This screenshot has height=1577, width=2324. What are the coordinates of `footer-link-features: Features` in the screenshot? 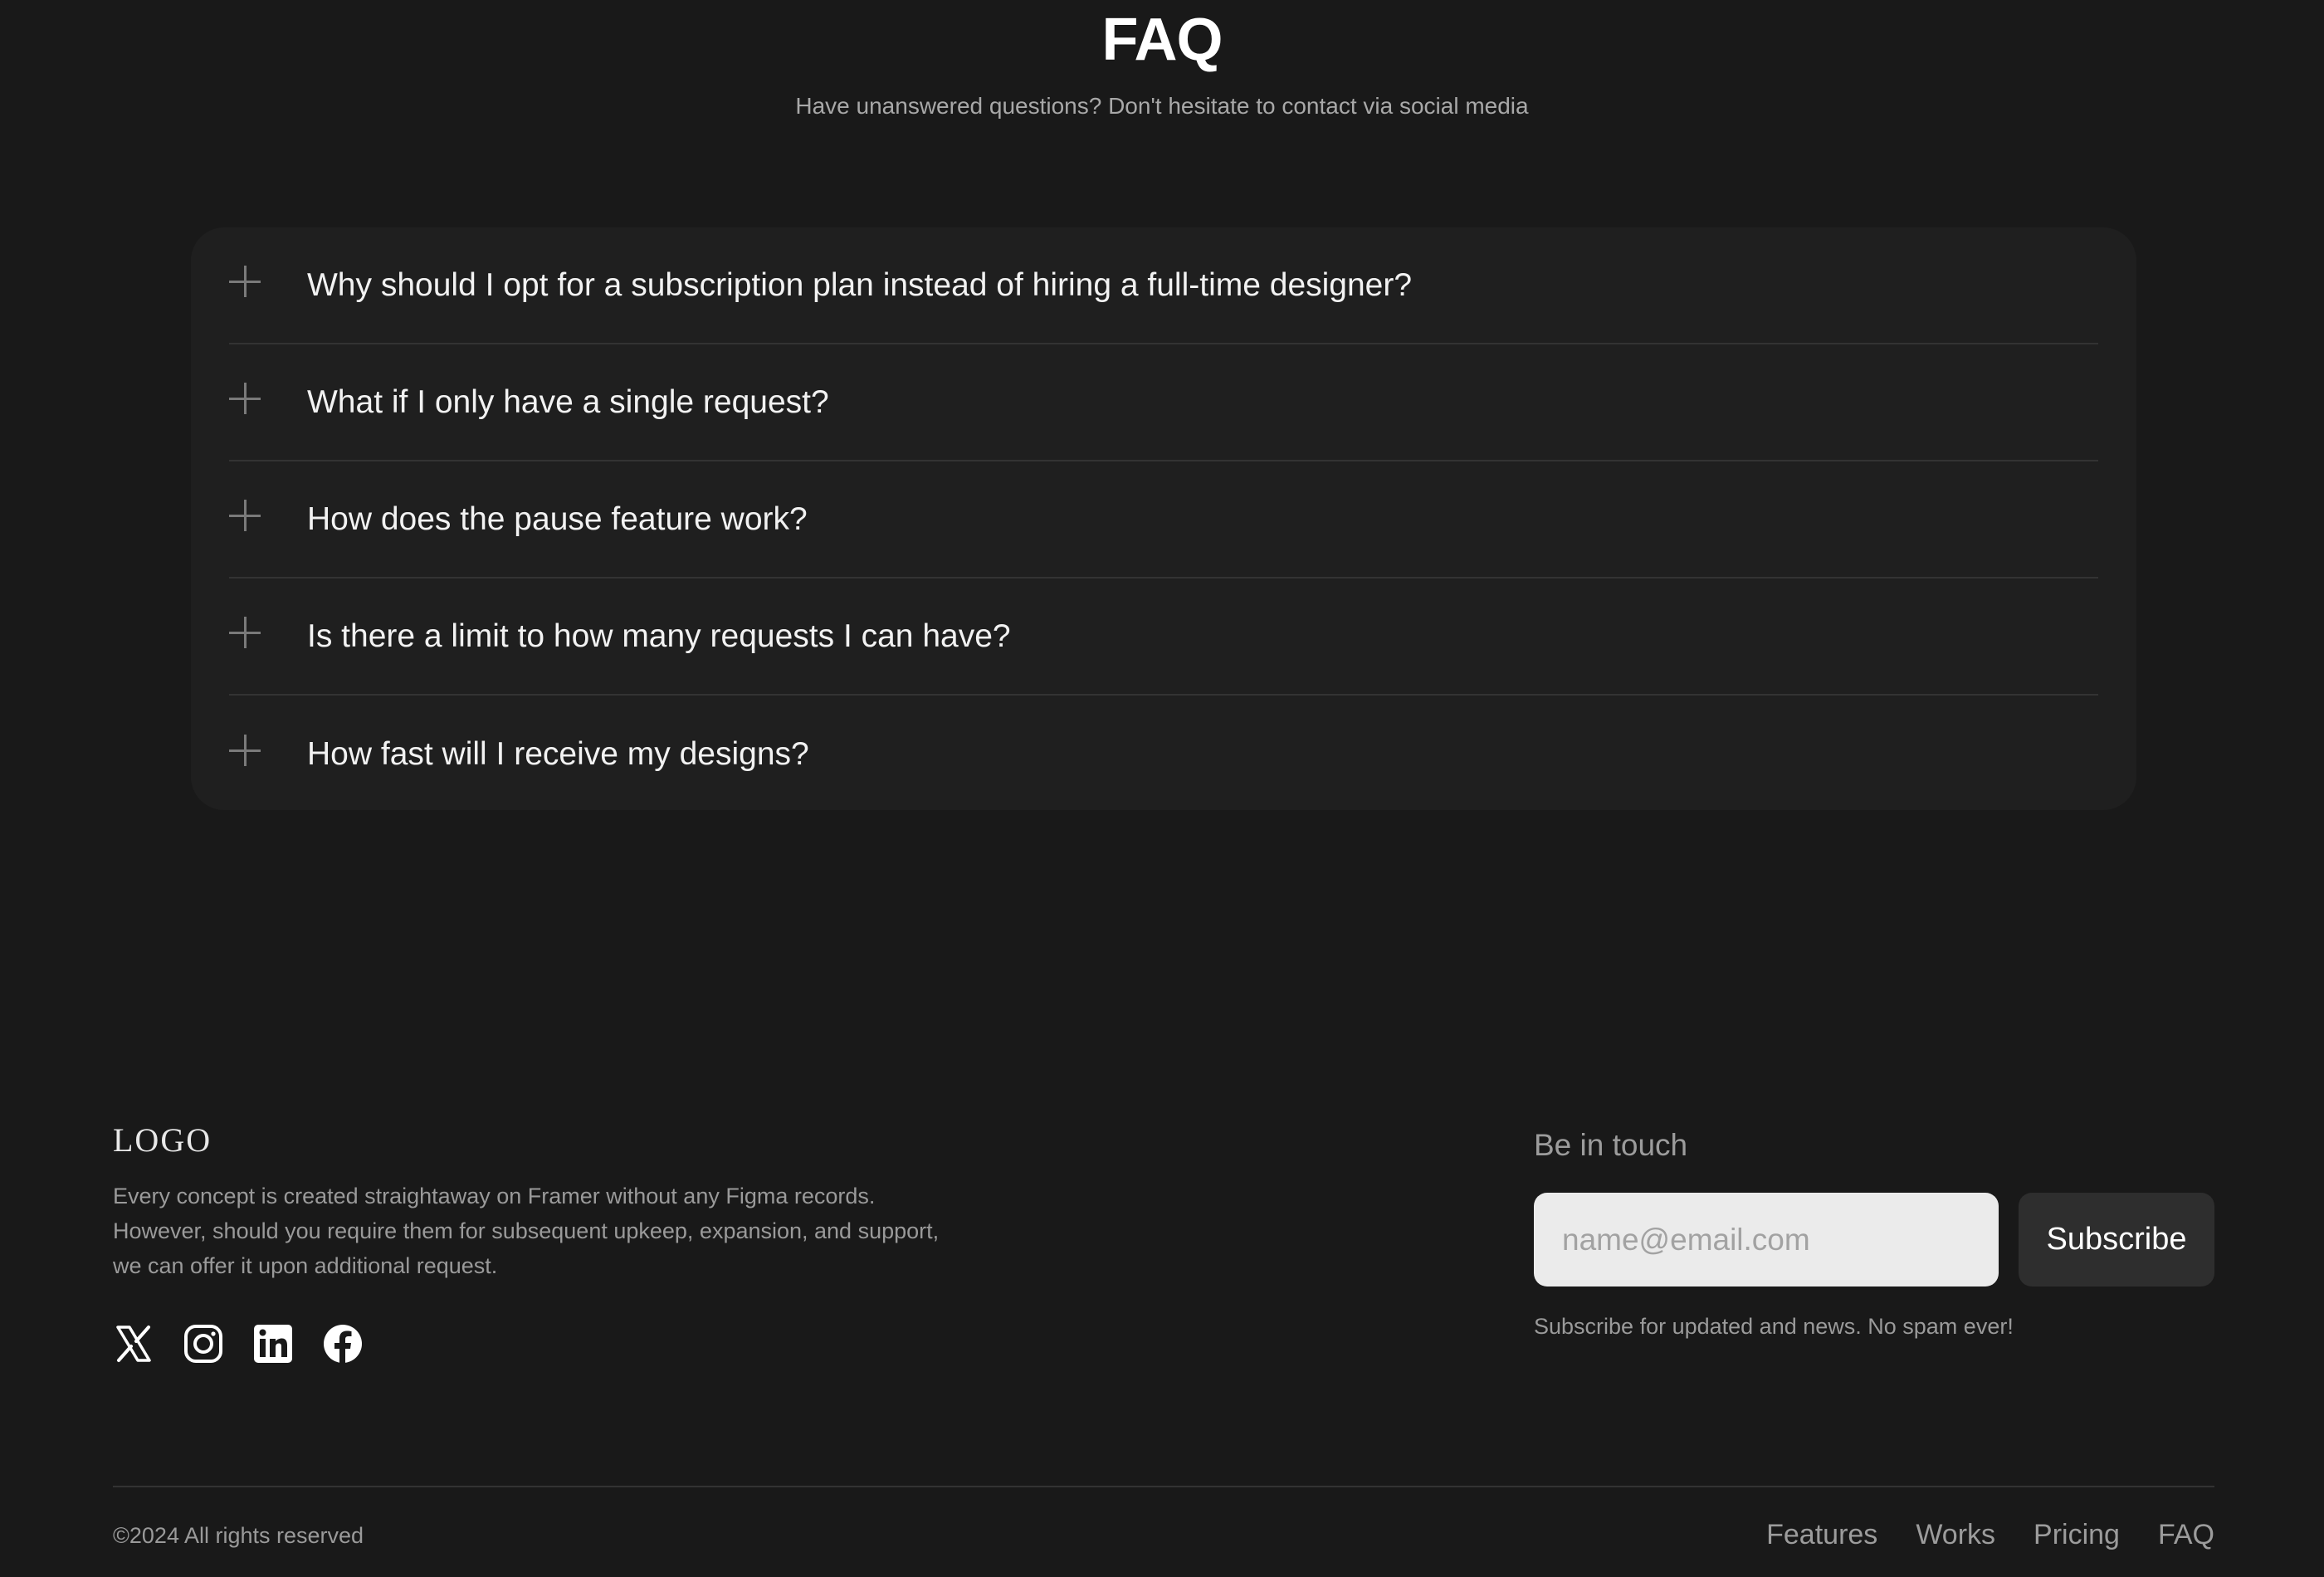 It's located at (1822, 1535).